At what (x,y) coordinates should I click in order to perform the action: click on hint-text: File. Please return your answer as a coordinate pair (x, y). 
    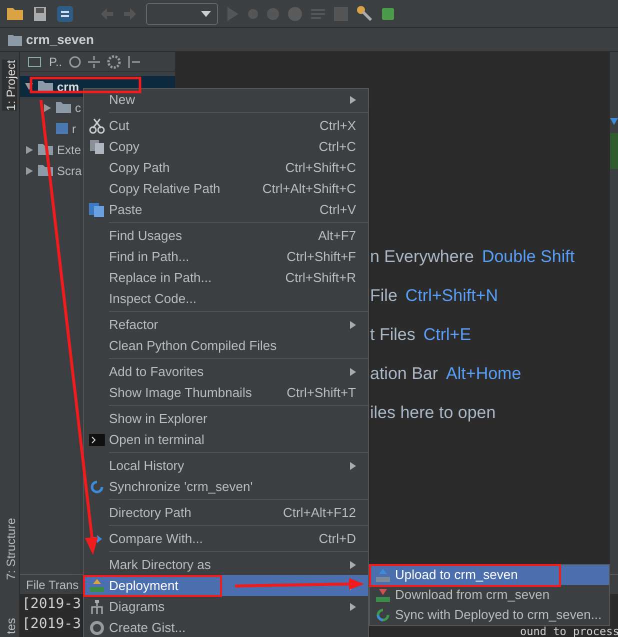
    Looking at the image, I should click on (384, 296).